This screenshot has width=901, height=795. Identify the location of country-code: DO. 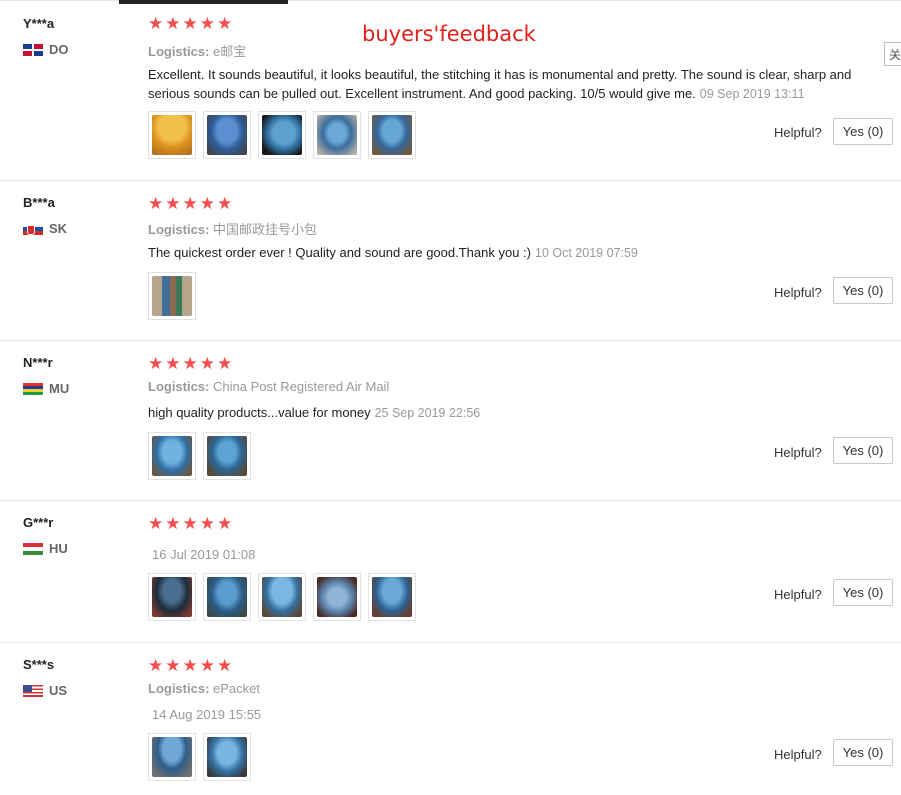
(59, 49).